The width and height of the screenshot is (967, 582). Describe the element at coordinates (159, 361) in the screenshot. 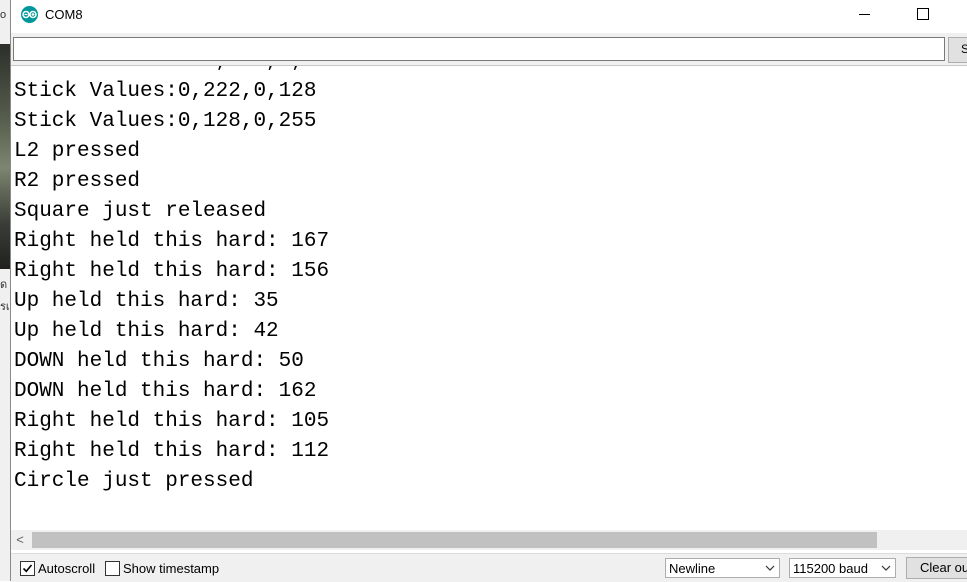

I see `serial-output-line: DOWN held this hard: 50` at that location.